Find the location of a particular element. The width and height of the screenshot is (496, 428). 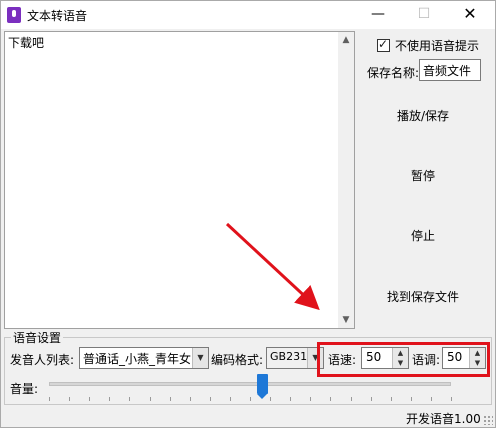

minimize-button: — is located at coordinates (378, 15).